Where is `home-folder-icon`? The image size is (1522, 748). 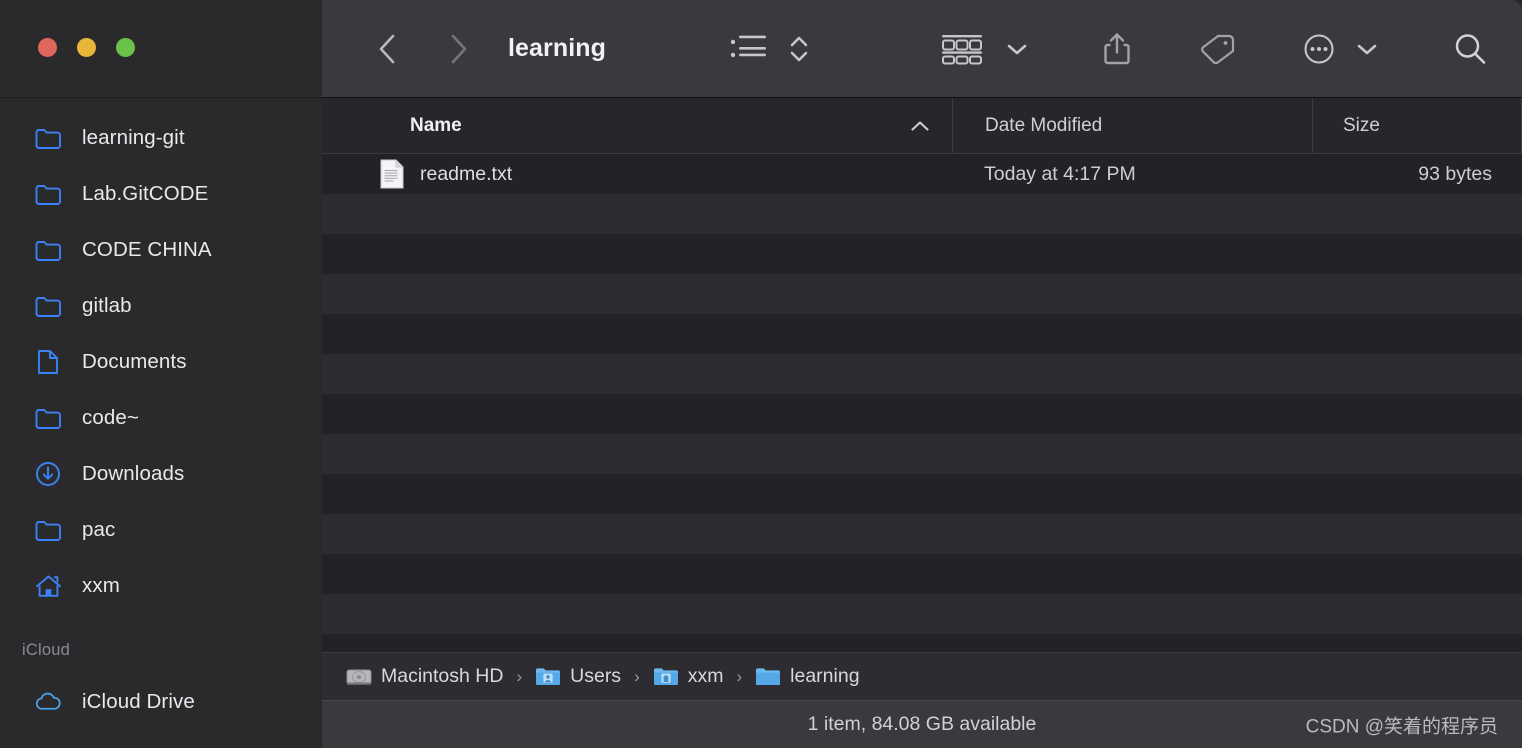 home-folder-icon is located at coordinates (666, 676).